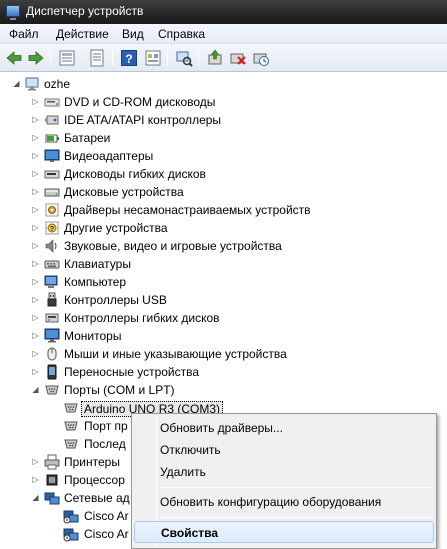 Image resolution: width=447 pixels, height=549 pixels. Describe the element at coordinates (135, 174) in the screenshot. I see `tree-category-label: Дисководы гибких дисков` at that location.